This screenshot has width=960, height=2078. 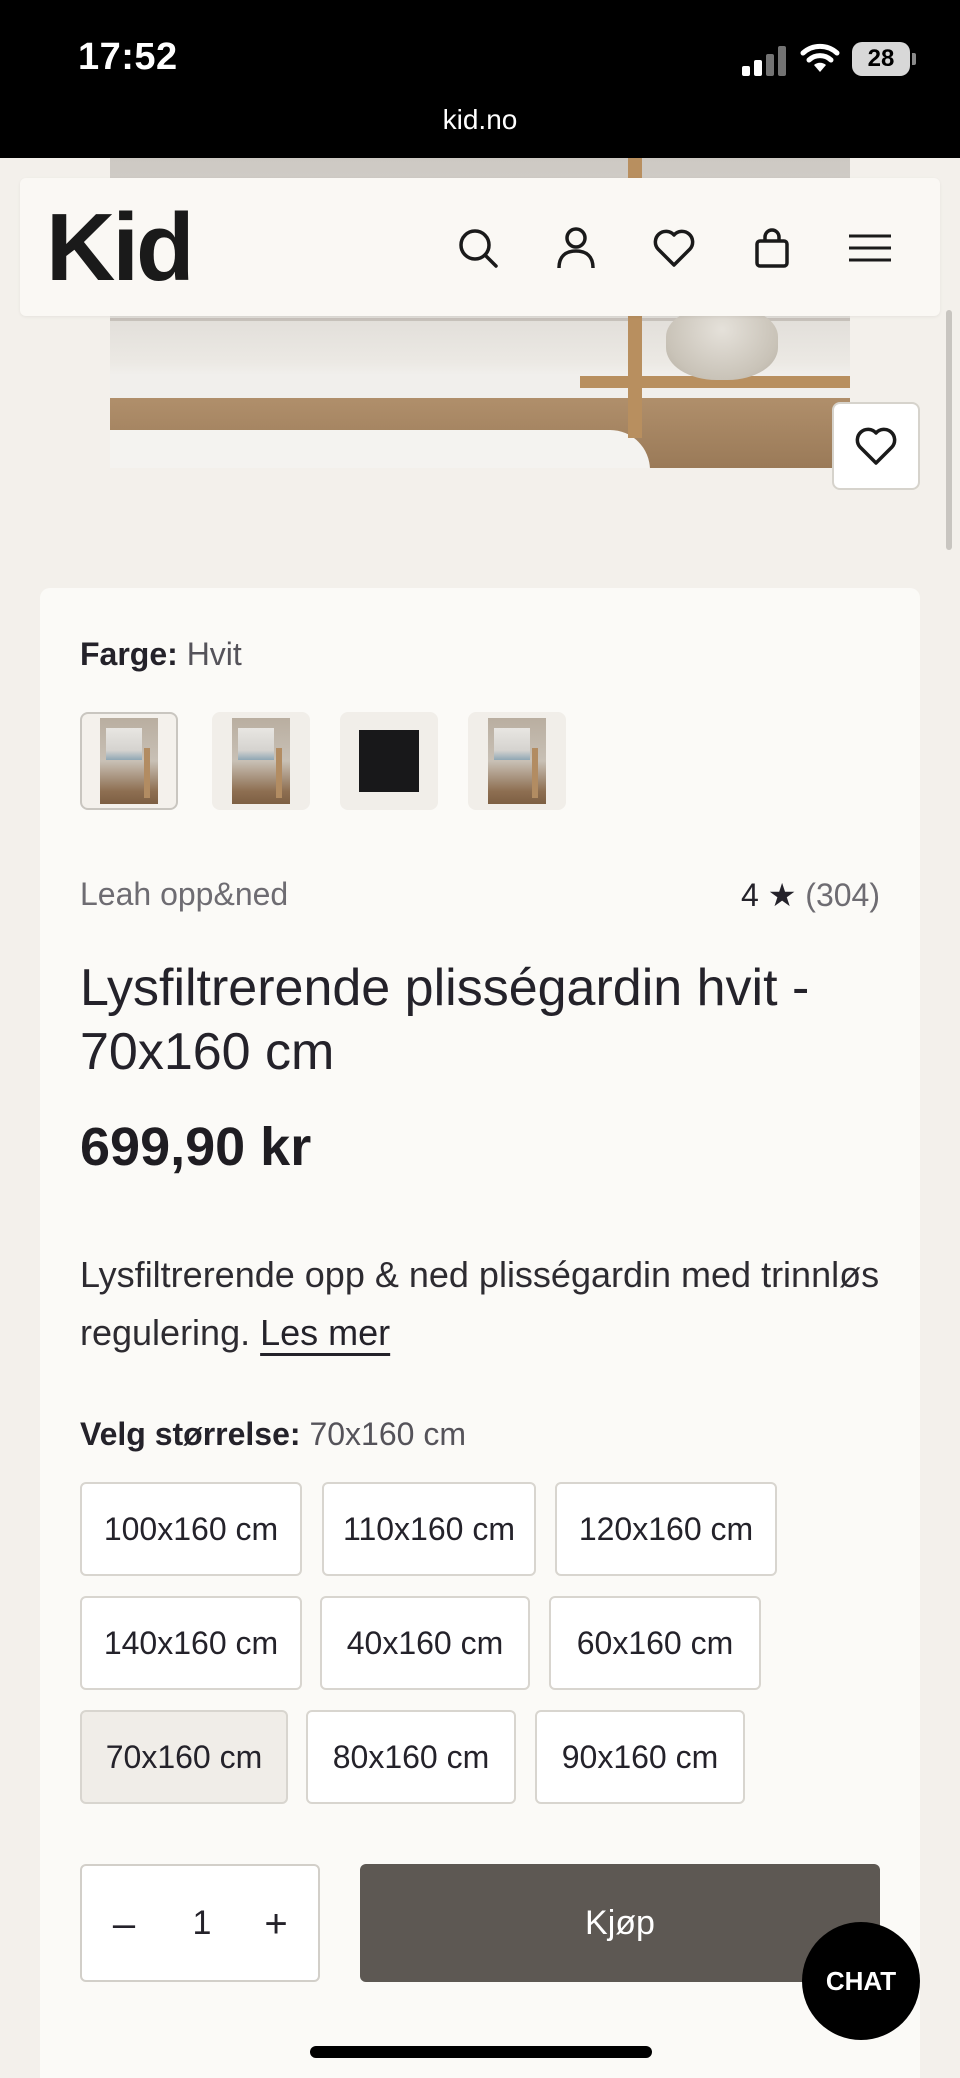 I want to click on rating-count: (304), so click(x=842, y=895).